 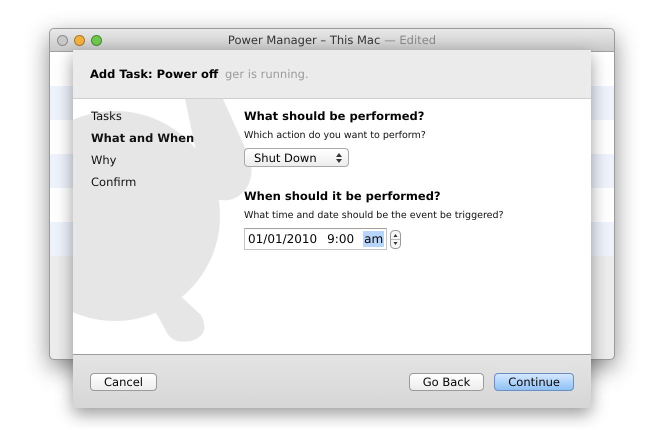 I want to click on section-heading: When should it be performed?, so click(x=343, y=196).